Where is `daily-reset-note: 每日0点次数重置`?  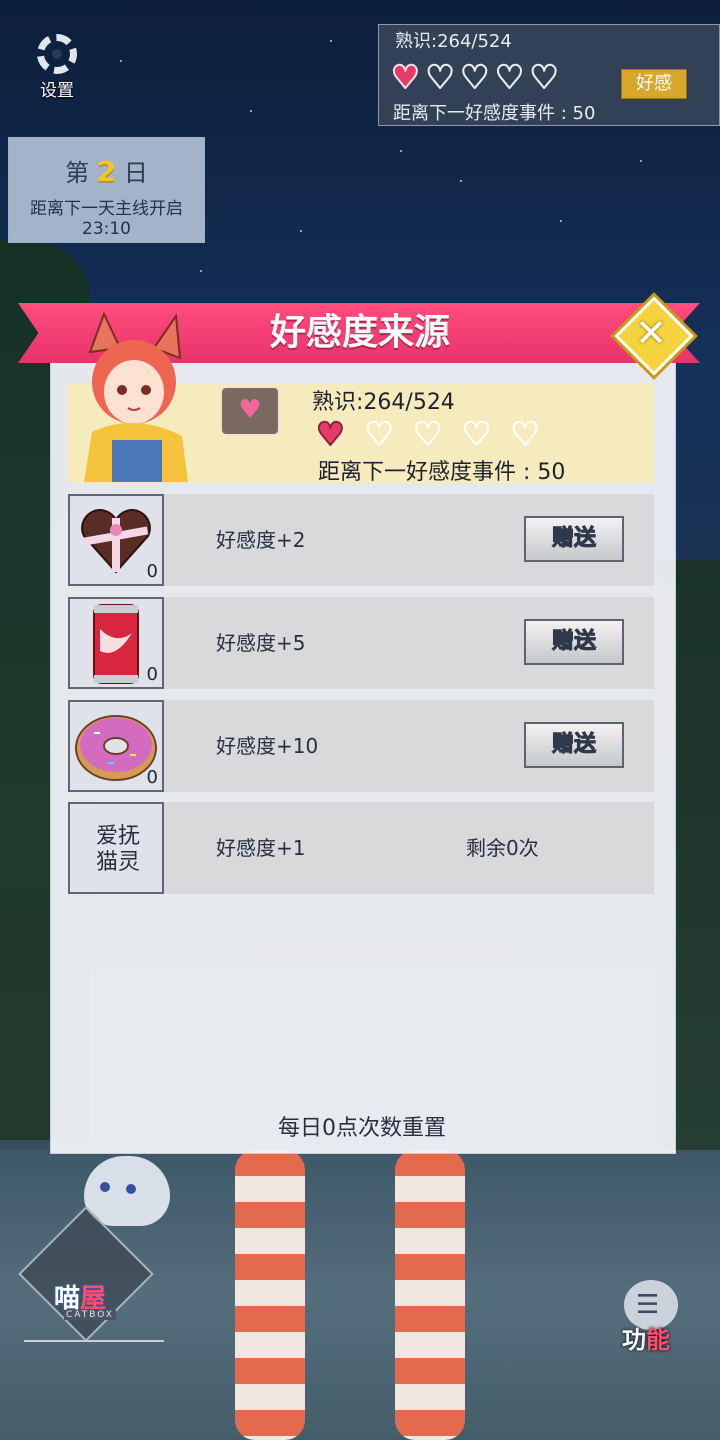
daily-reset-note: 每日0点次数重置 is located at coordinates (362, 1128).